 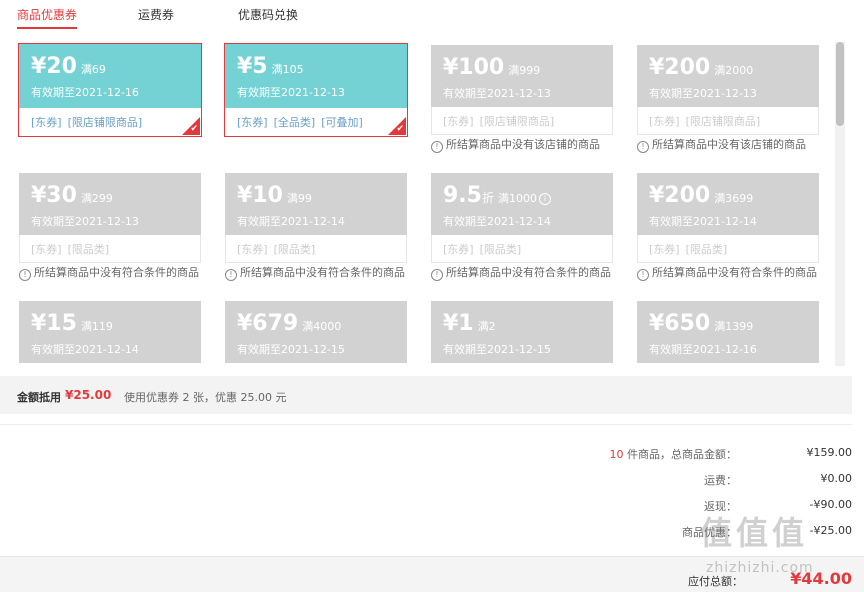 I want to click on coupon-face: ¥679 满4000 有效期至2021-12-15, so click(x=316, y=330).